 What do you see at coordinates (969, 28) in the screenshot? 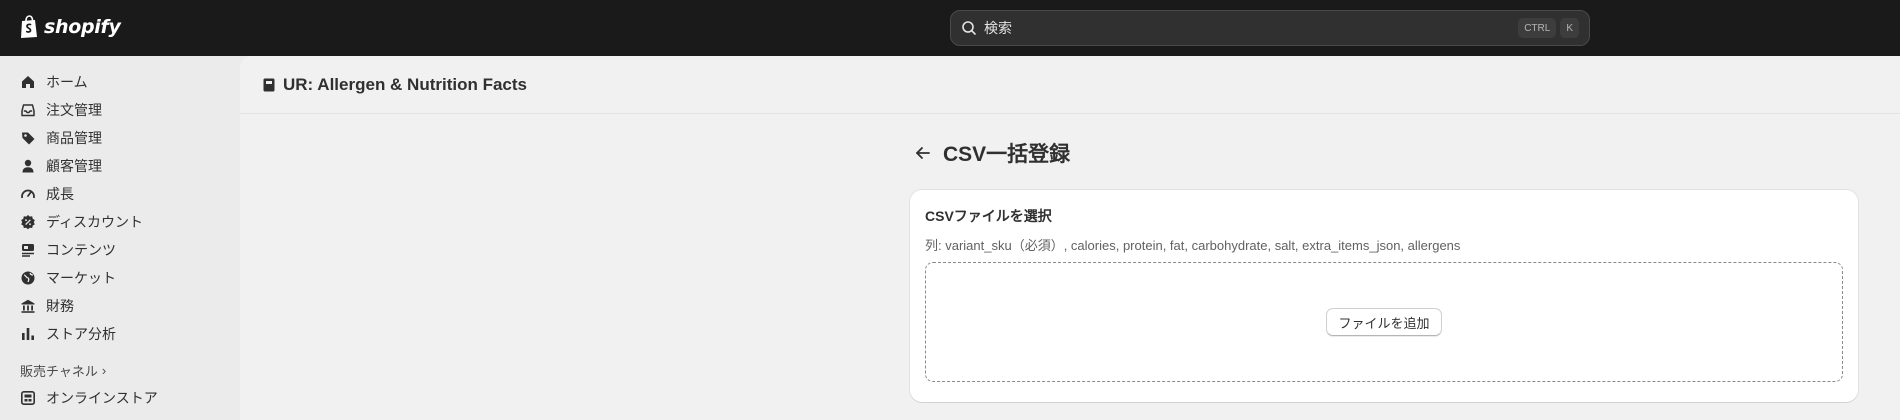
I see `search-icon` at bounding box center [969, 28].